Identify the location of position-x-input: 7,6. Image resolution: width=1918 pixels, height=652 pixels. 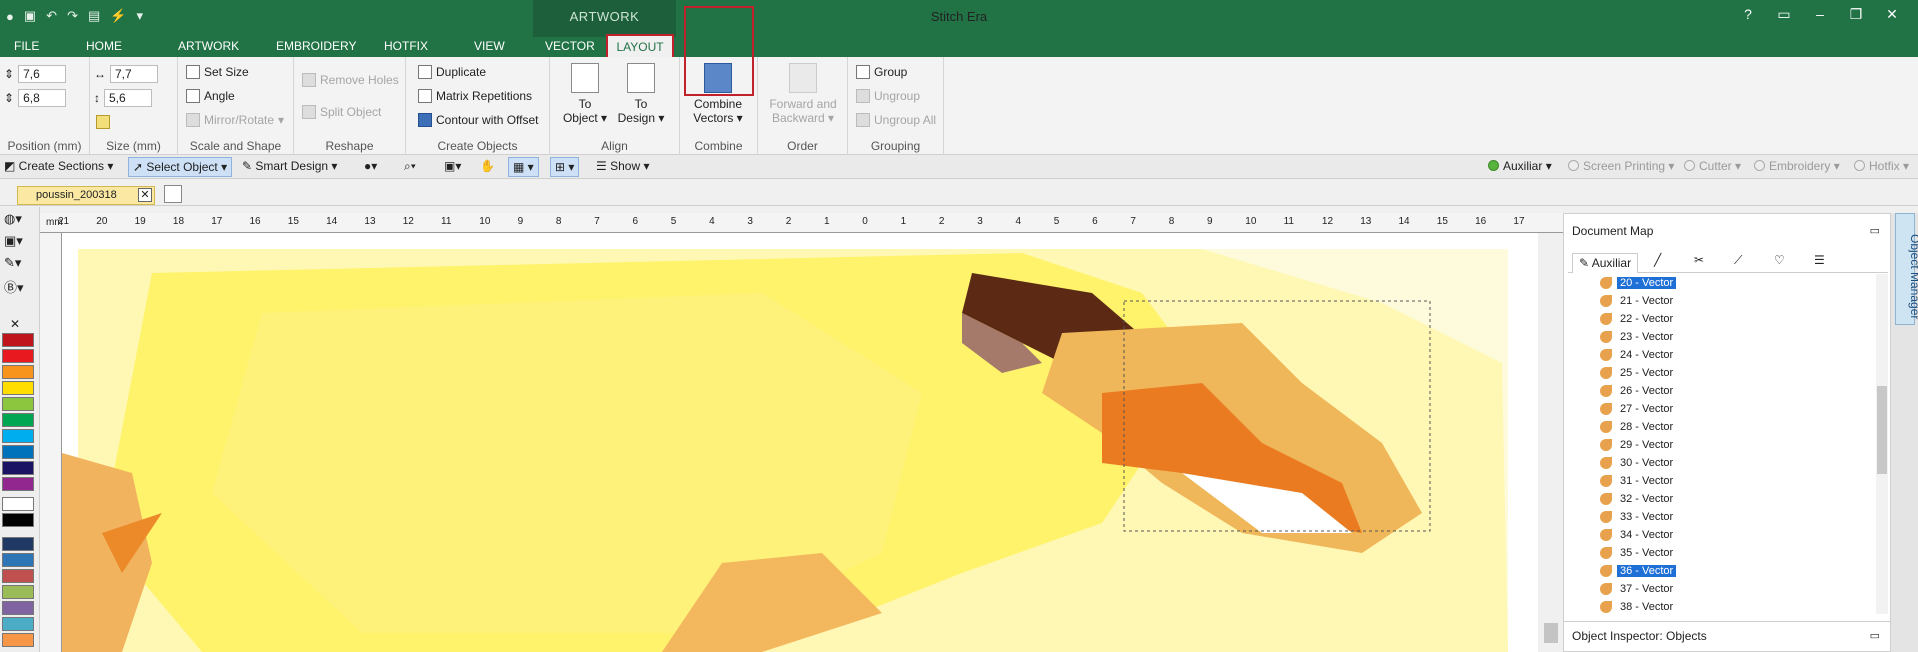
(42, 74).